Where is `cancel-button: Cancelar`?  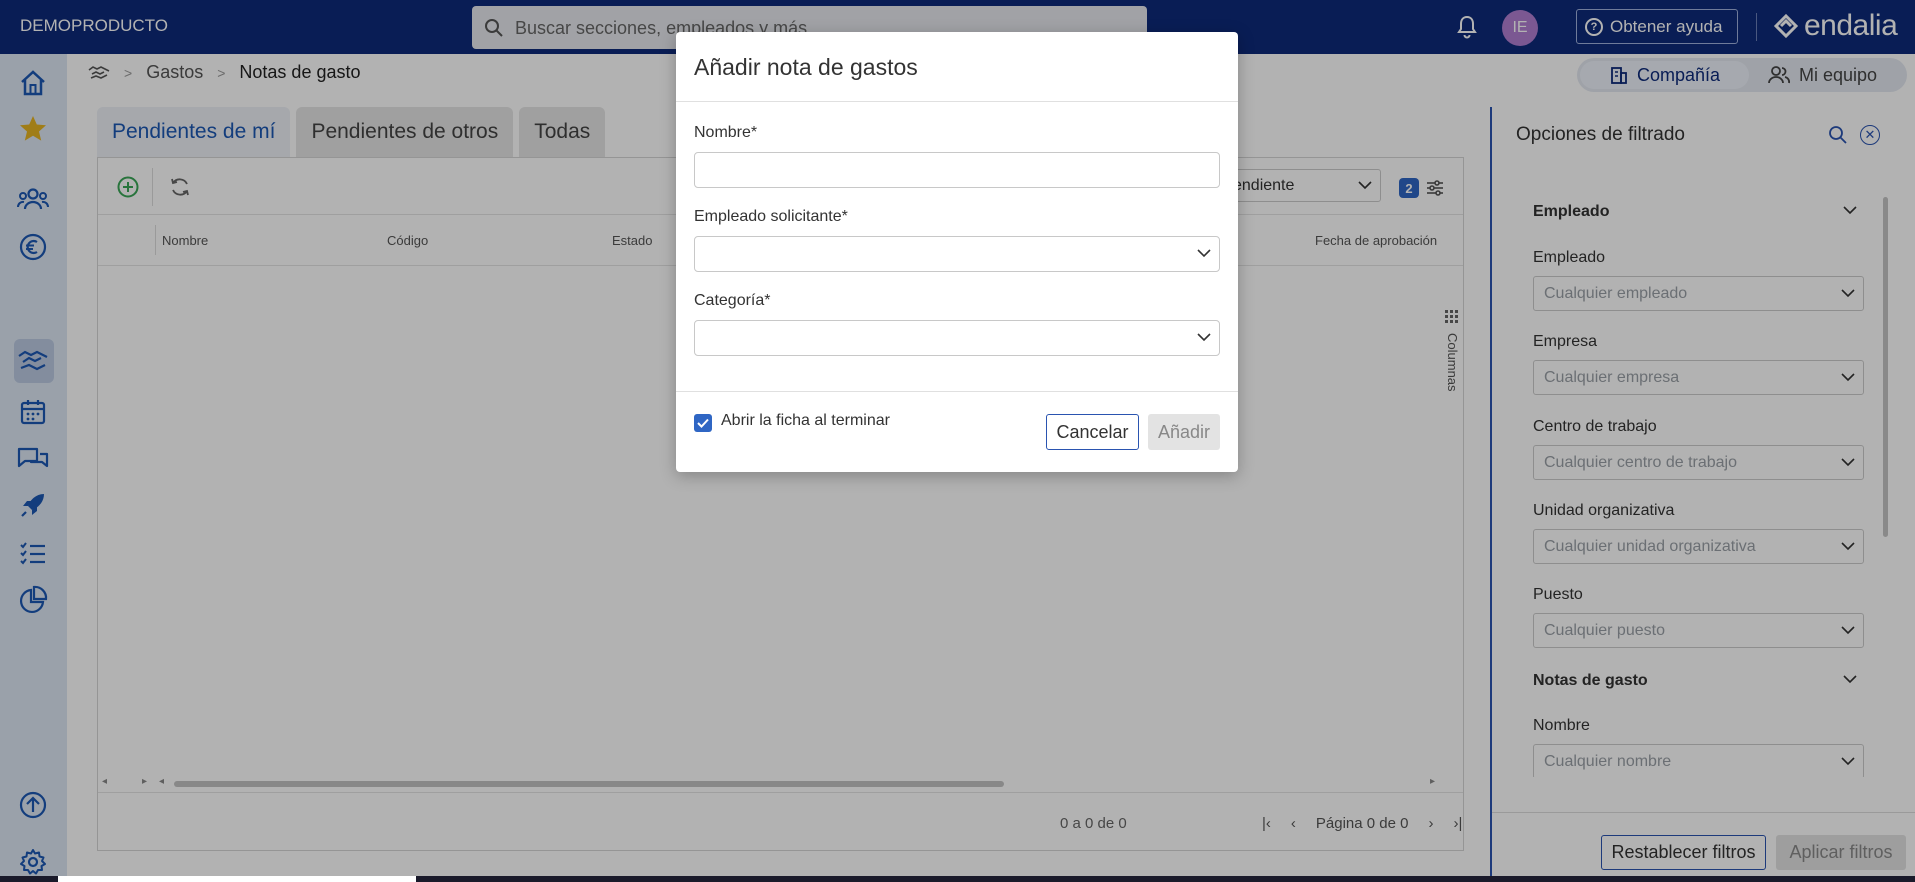
cancel-button: Cancelar is located at coordinates (1092, 432).